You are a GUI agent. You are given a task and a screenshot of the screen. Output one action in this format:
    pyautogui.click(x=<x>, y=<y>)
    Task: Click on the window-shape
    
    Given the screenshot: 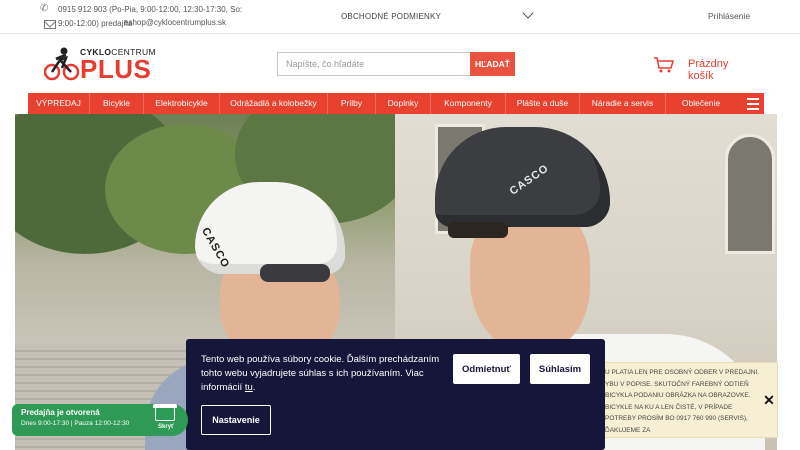 What is the action you would take?
    pyautogui.click(x=750, y=194)
    